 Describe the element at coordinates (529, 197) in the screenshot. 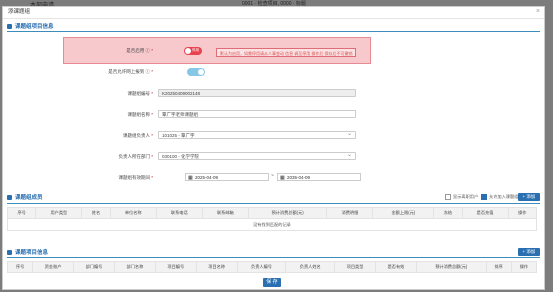

I see `add-member-button: + 添加` at that location.